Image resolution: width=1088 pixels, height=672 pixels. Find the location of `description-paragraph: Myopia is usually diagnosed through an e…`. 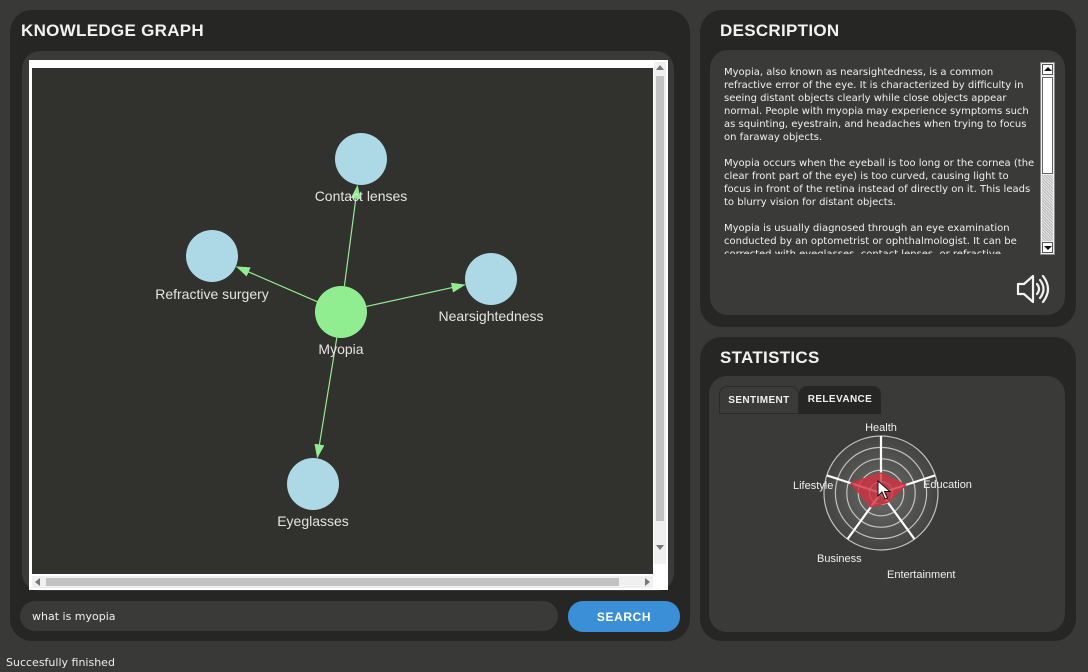

description-paragraph: Myopia is usually diagnosed through an e… is located at coordinates (870, 238).